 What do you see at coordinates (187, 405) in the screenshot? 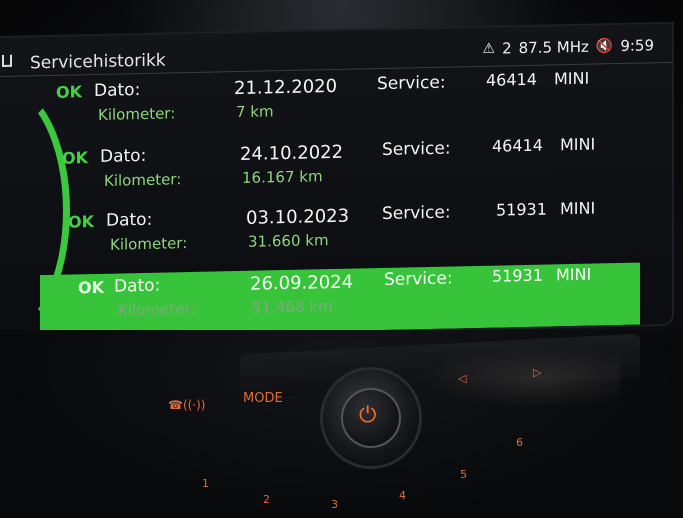
I see `phone-icon: ☎((·))` at bounding box center [187, 405].